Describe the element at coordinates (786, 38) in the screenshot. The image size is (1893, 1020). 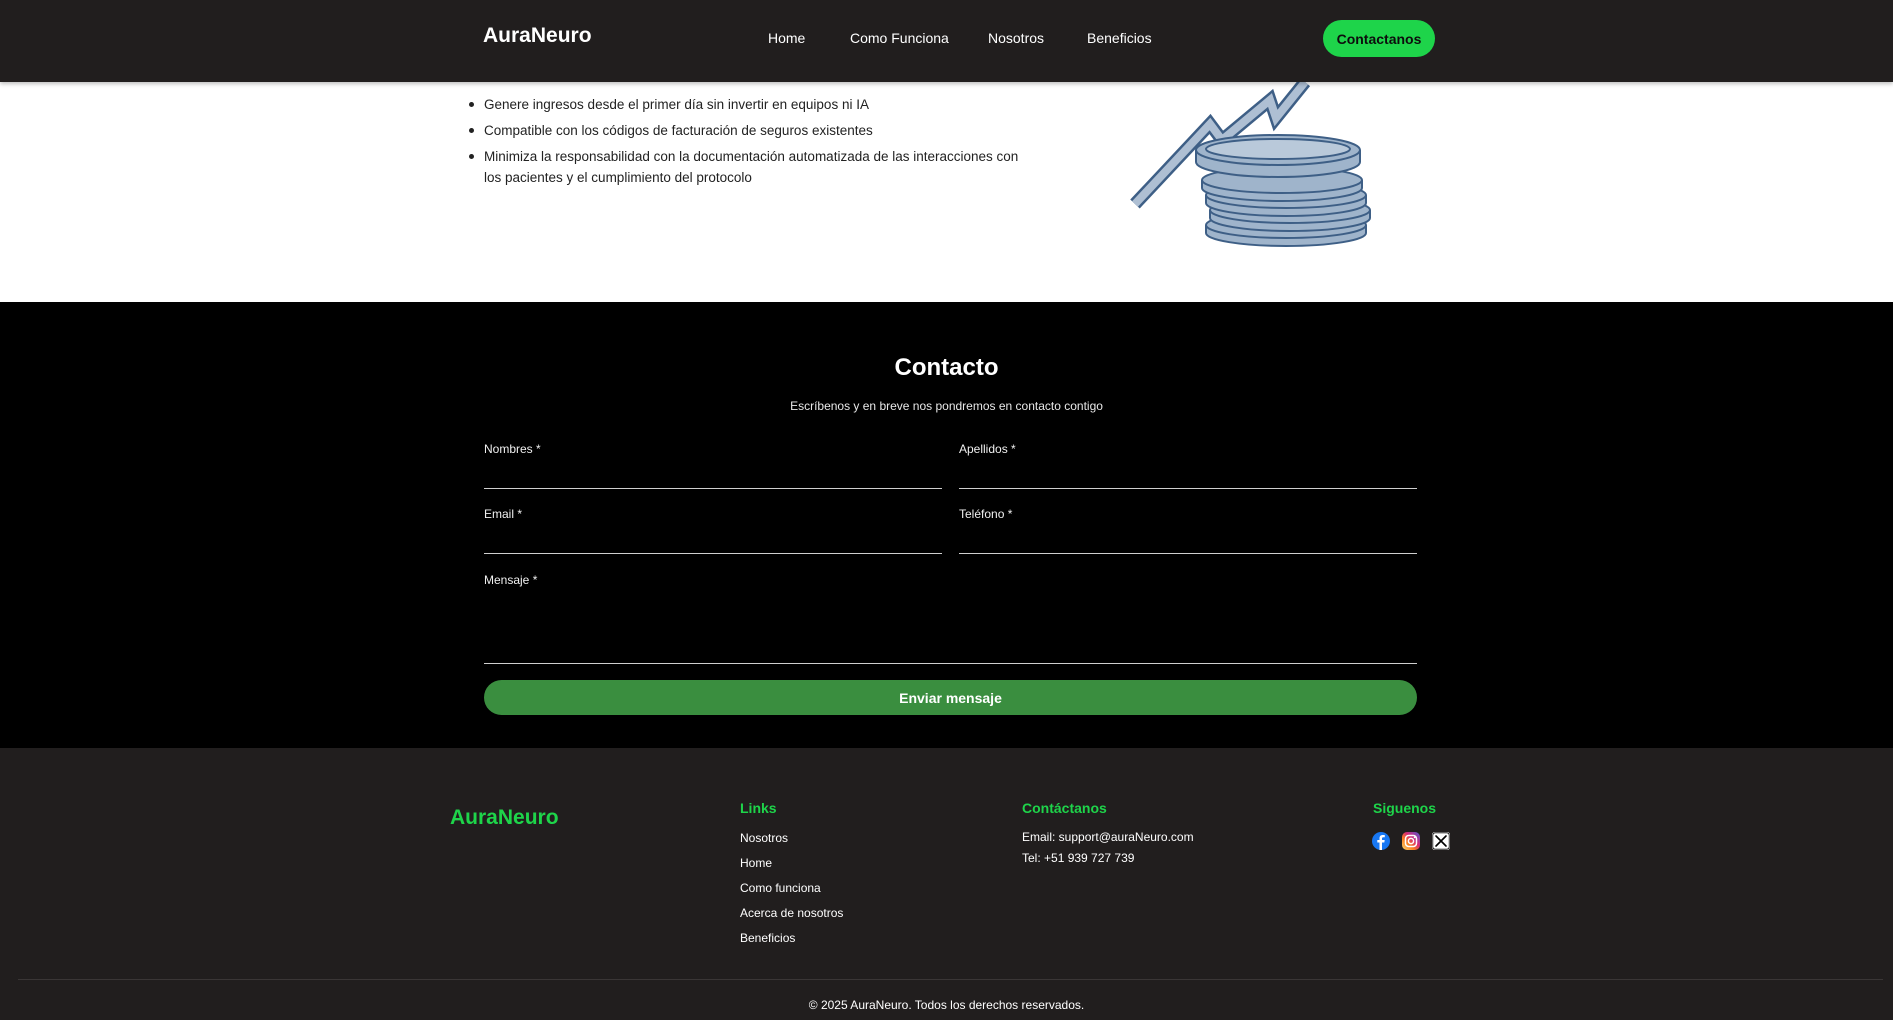
I see `nav-link-home: Home` at that location.